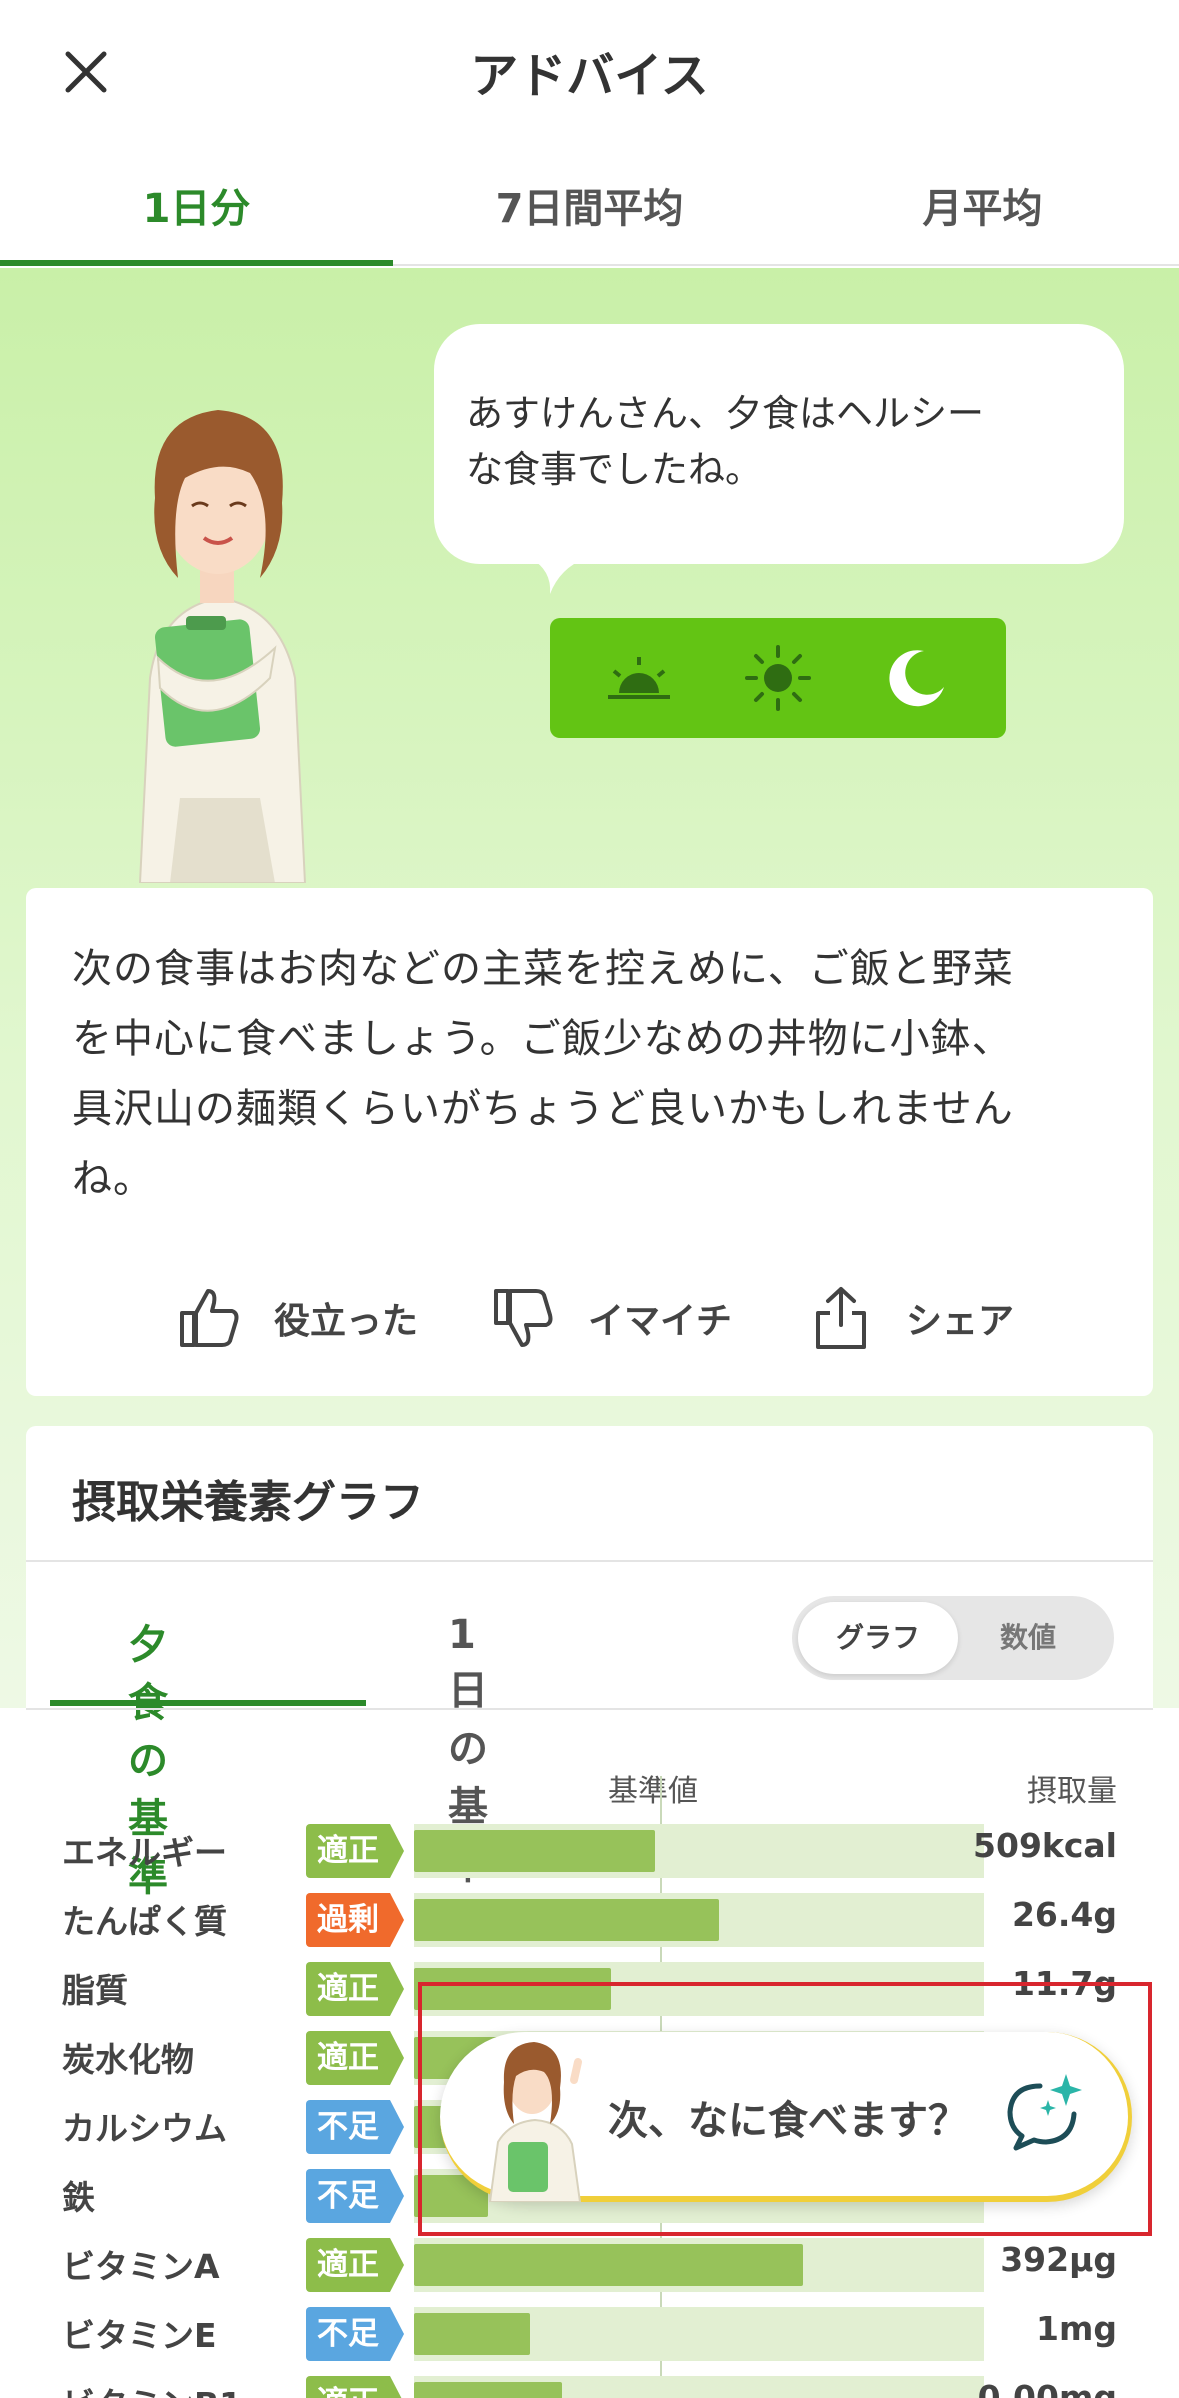  What do you see at coordinates (139, 2335) in the screenshot?
I see `nutrient-name: ビタミンE` at bounding box center [139, 2335].